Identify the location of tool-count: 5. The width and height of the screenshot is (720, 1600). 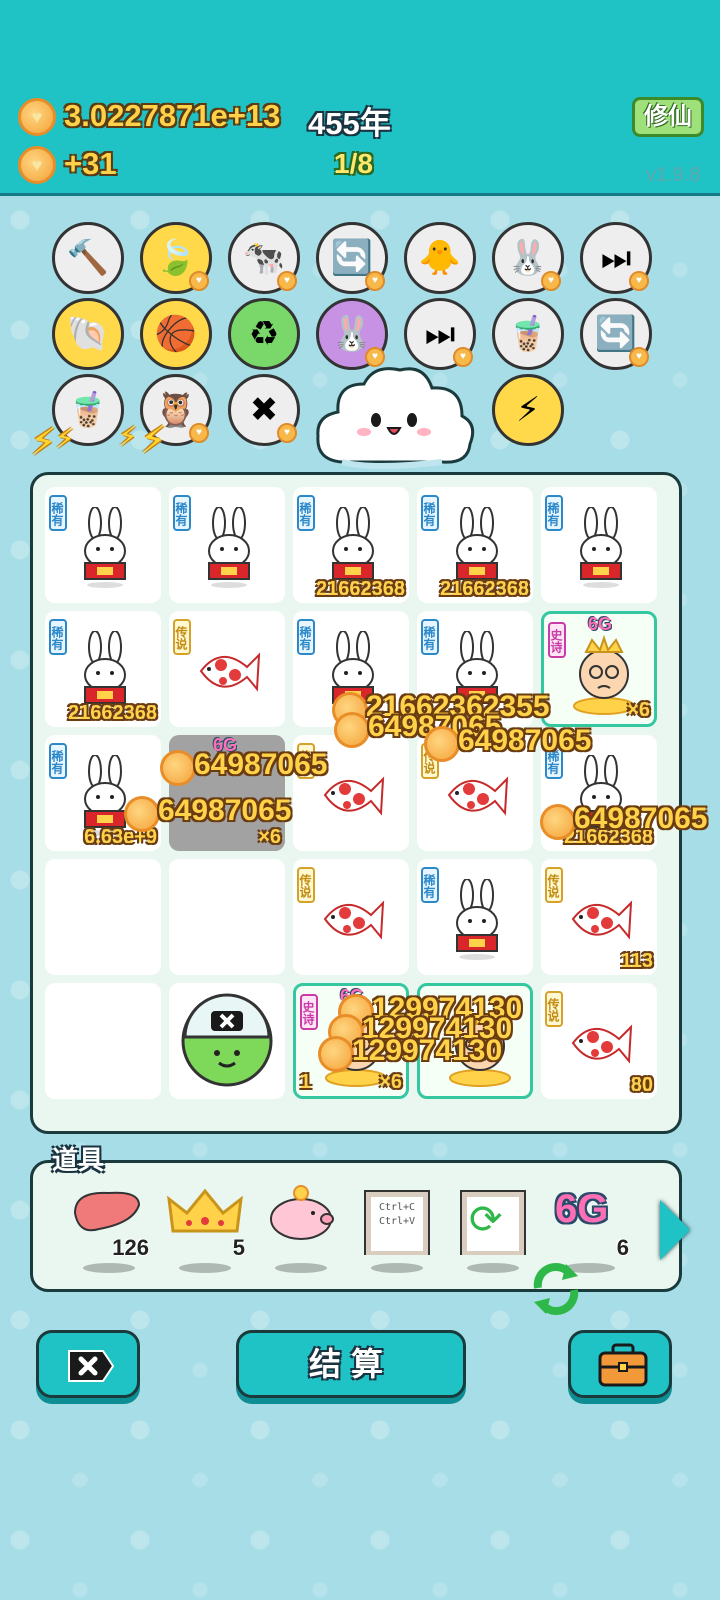
(238, 1247).